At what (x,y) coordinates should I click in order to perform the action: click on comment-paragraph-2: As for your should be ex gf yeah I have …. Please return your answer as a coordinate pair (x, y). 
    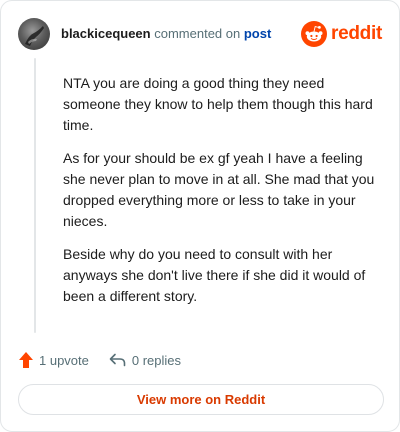
    Looking at the image, I should click on (219, 189).